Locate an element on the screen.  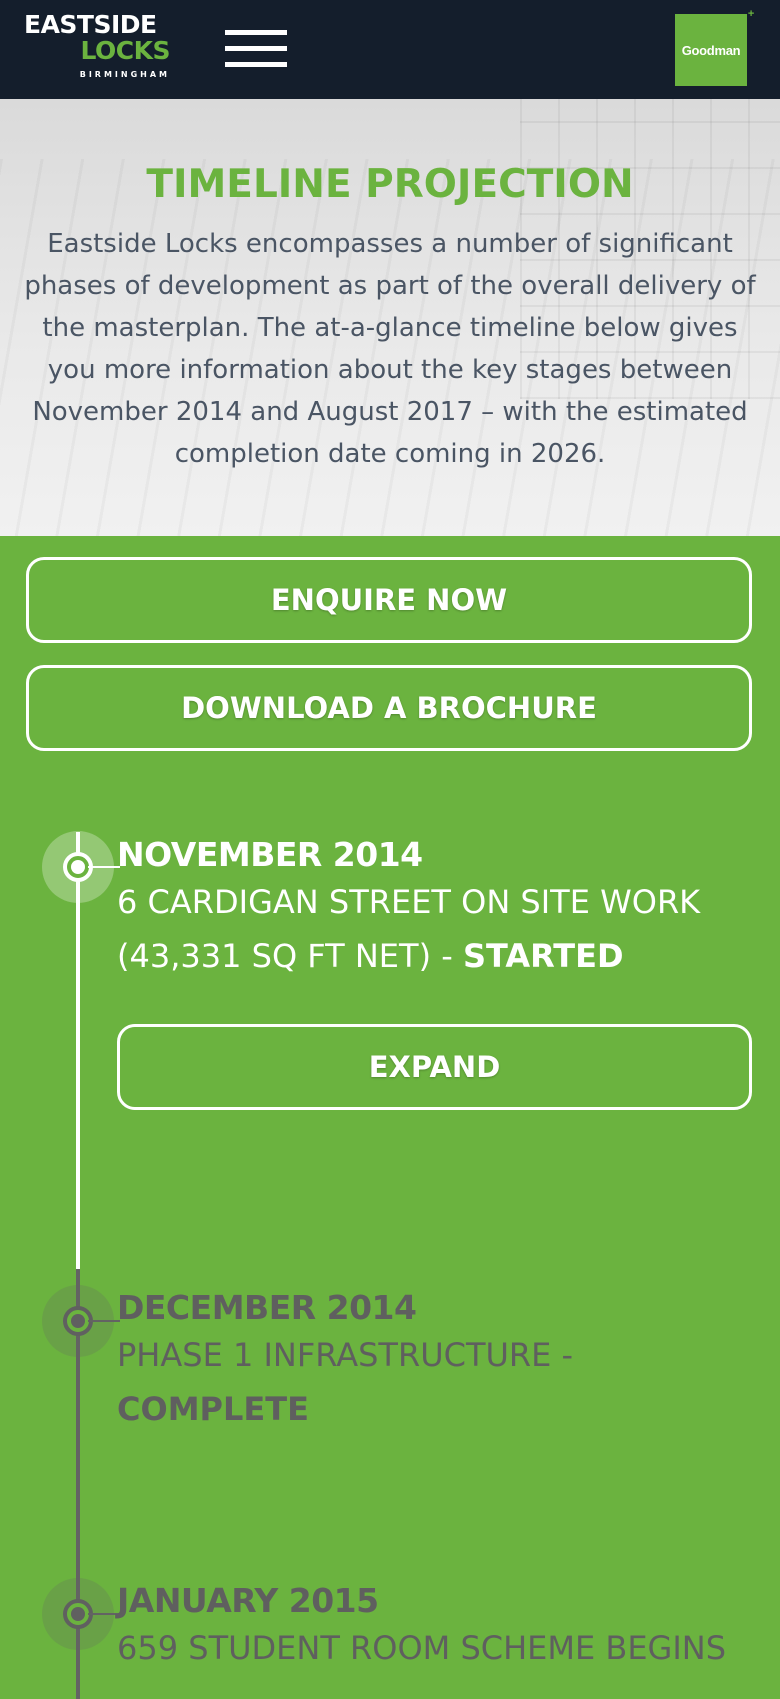
goodman-logo: Goodman + is located at coordinates (714, 47).